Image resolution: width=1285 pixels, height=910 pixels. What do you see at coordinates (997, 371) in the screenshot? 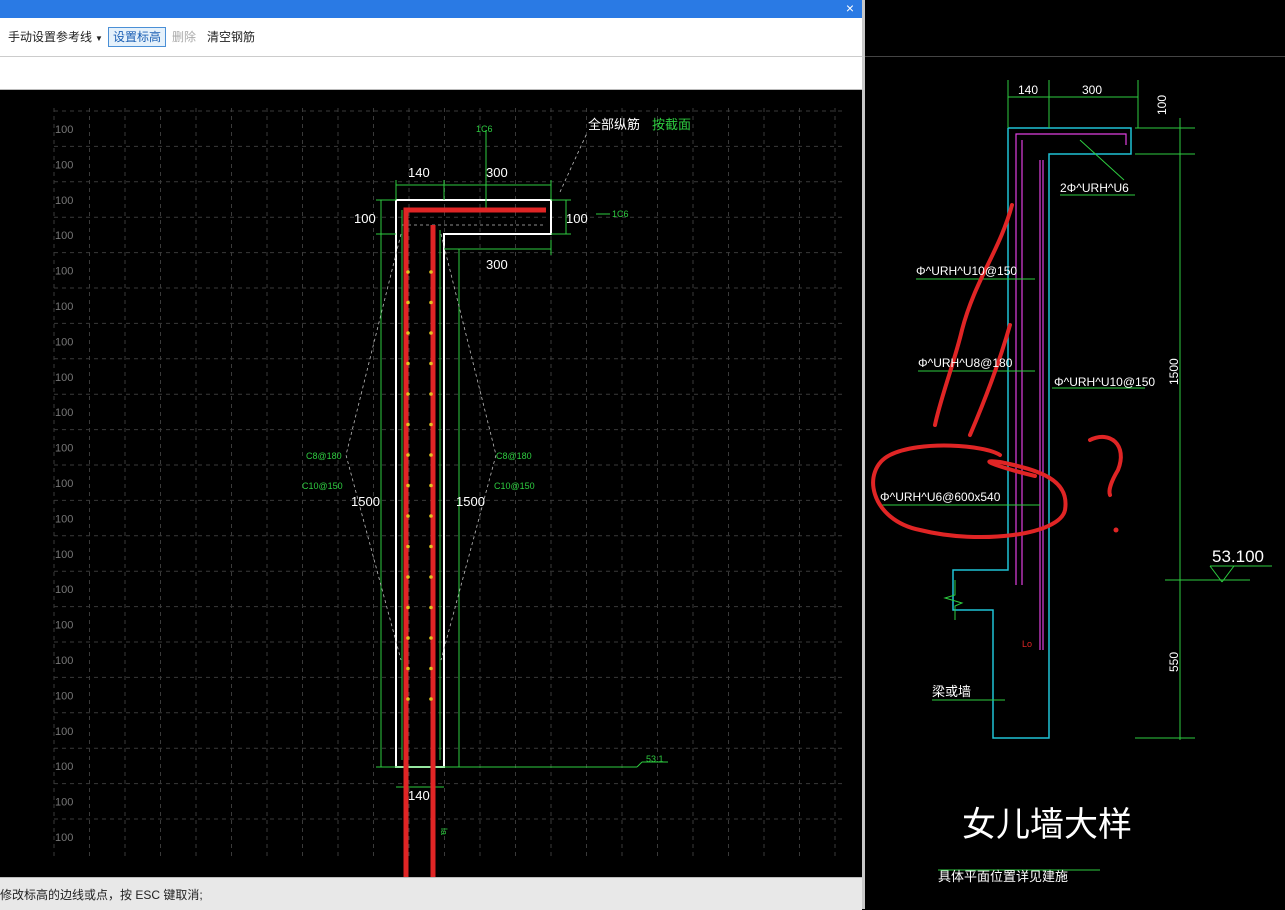
I see `handwritten-annotations` at bounding box center [997, 371].